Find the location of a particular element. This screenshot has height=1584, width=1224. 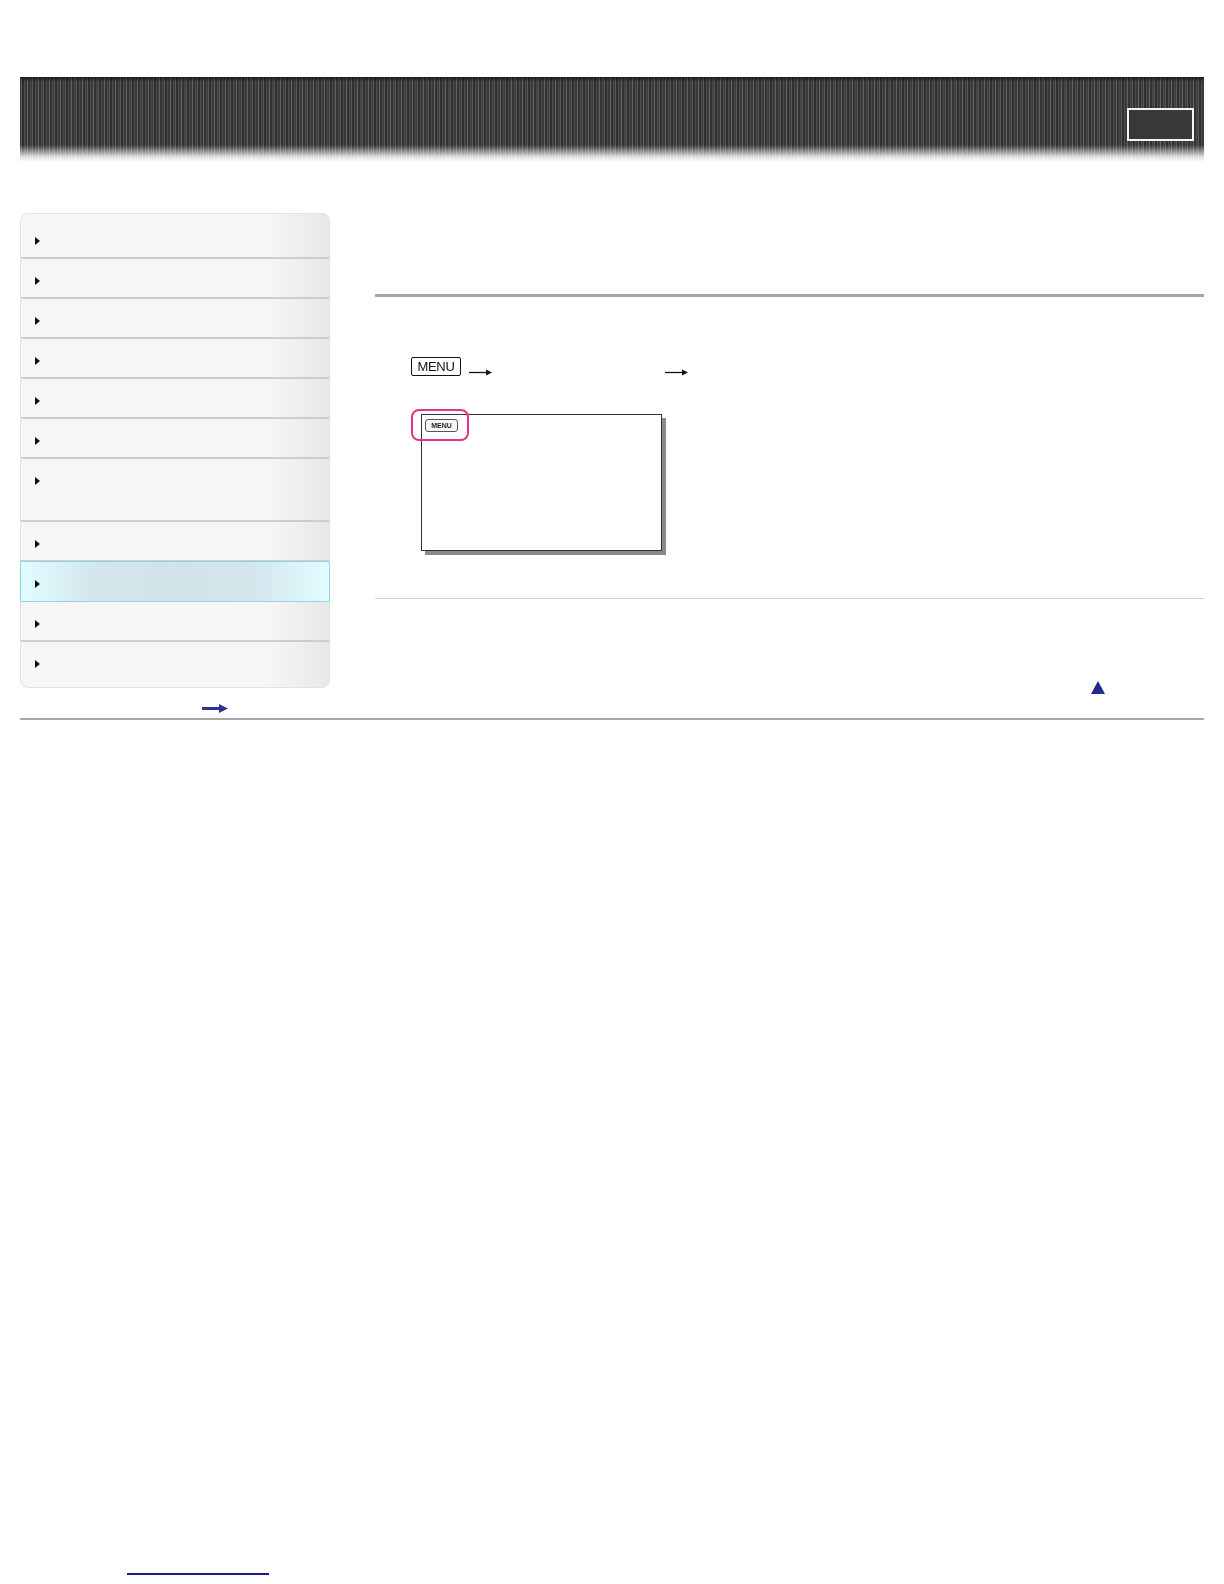

menu-key: MENU is located at coordinates (436, 366).